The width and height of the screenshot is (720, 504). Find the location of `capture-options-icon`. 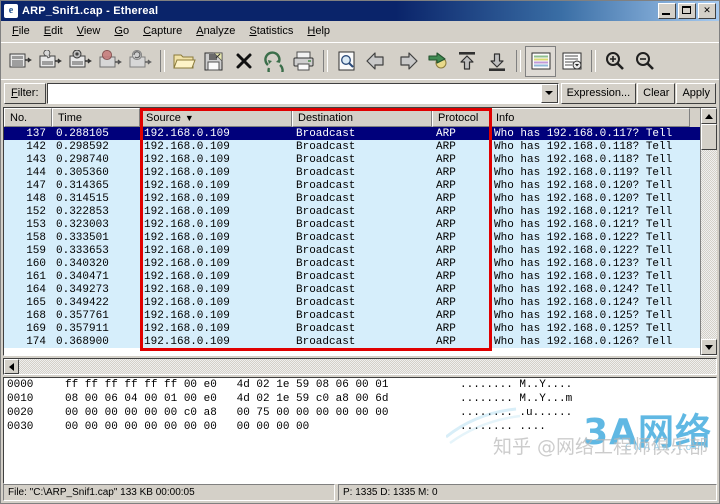

capture-options-icon is located at coordinates (50, 61).